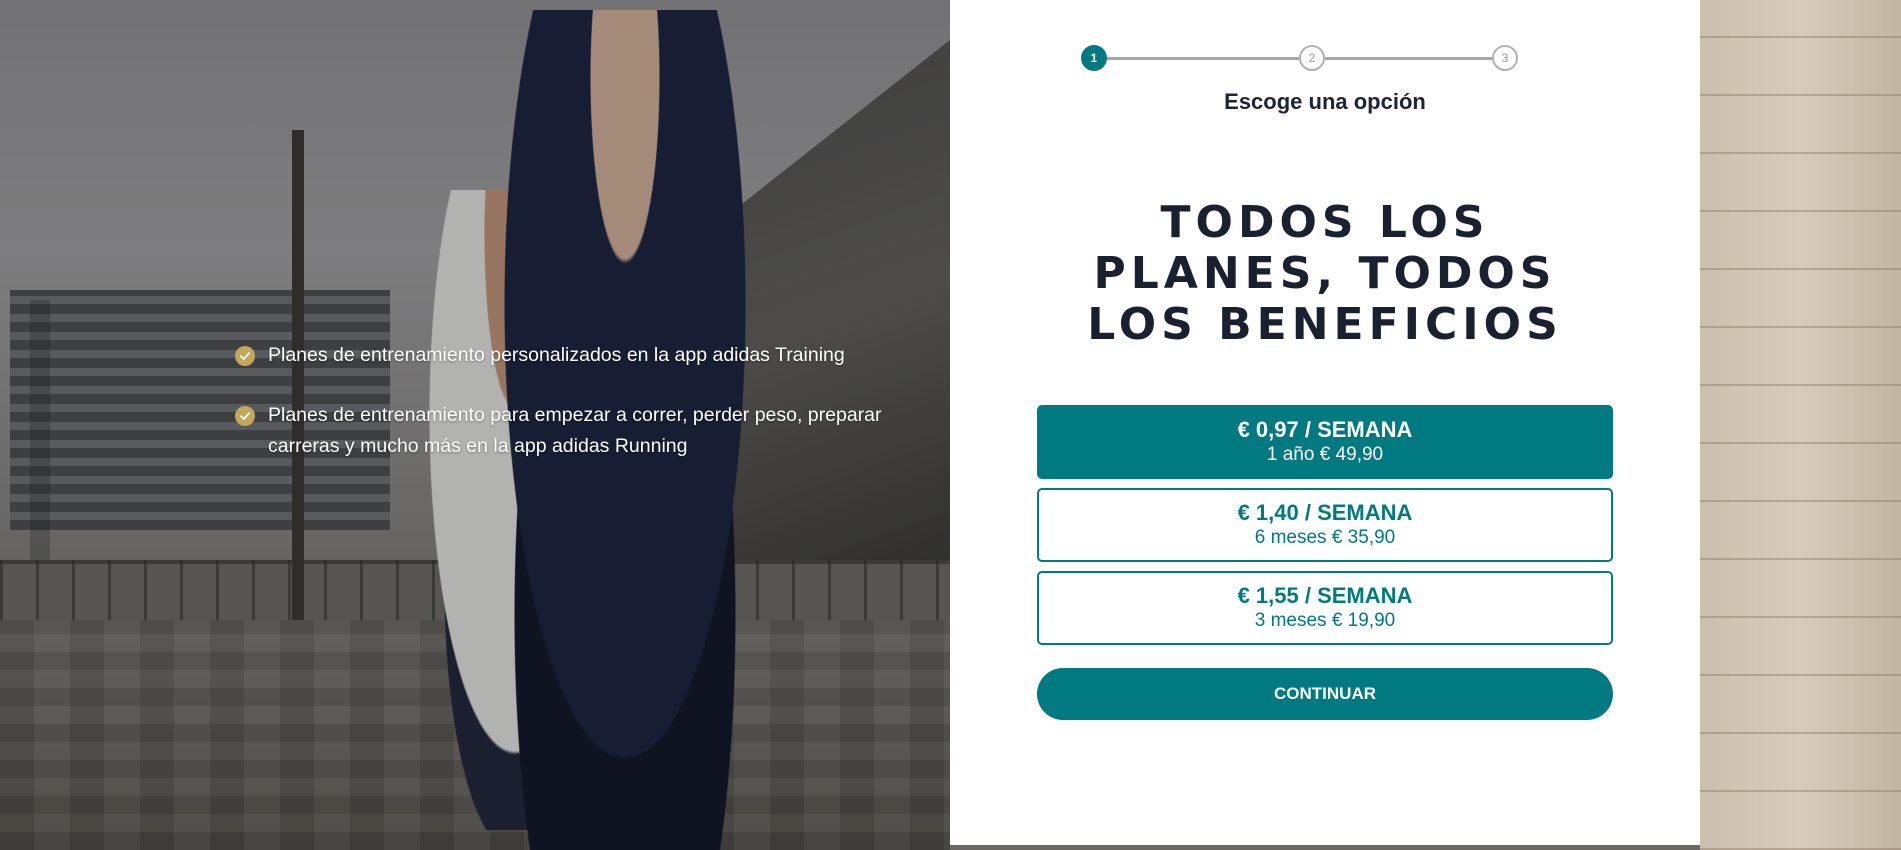 The image size is (1901, 850). I want to click on continue-button: CONTINUAR, so click(1325, 694).